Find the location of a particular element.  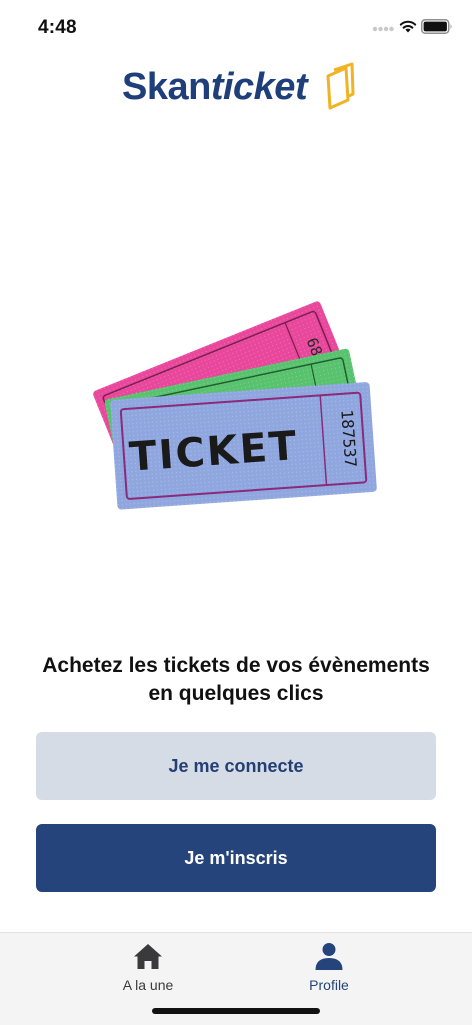

app-logo: Skanticket is located at coordinates (242, 90).